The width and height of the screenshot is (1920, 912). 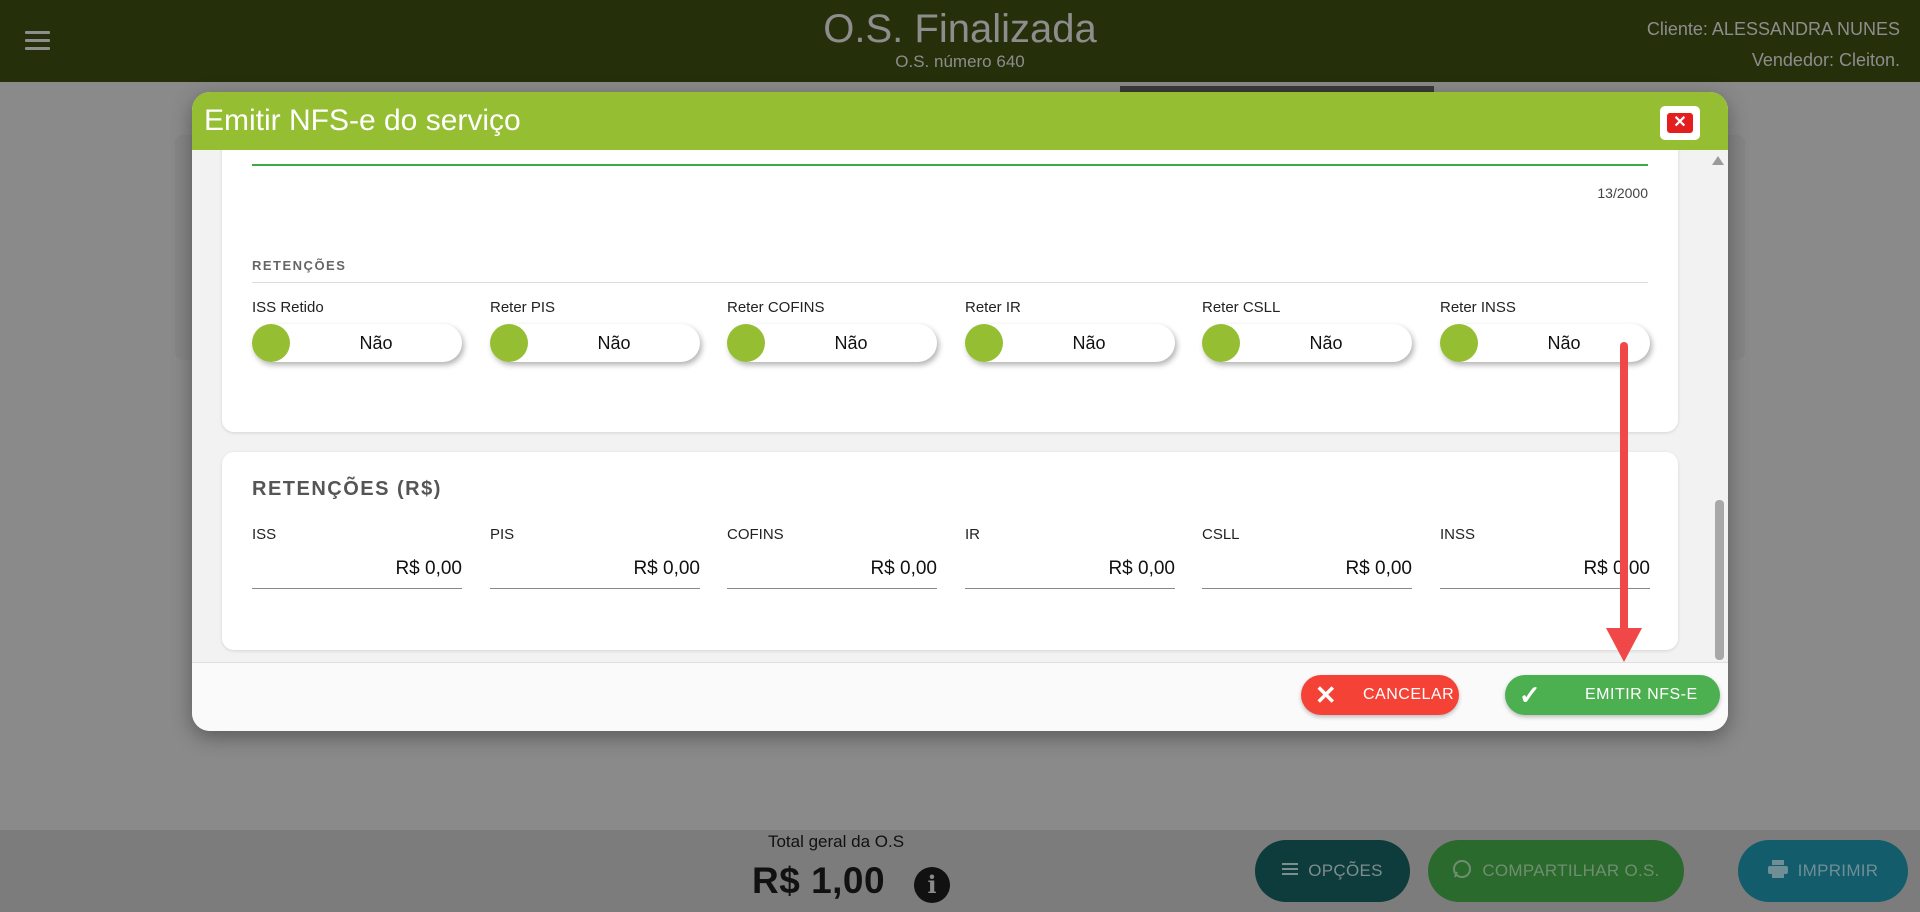 I want to click on toggle-reter-pis: Reter PIS Não, so click(x=595, y=330).